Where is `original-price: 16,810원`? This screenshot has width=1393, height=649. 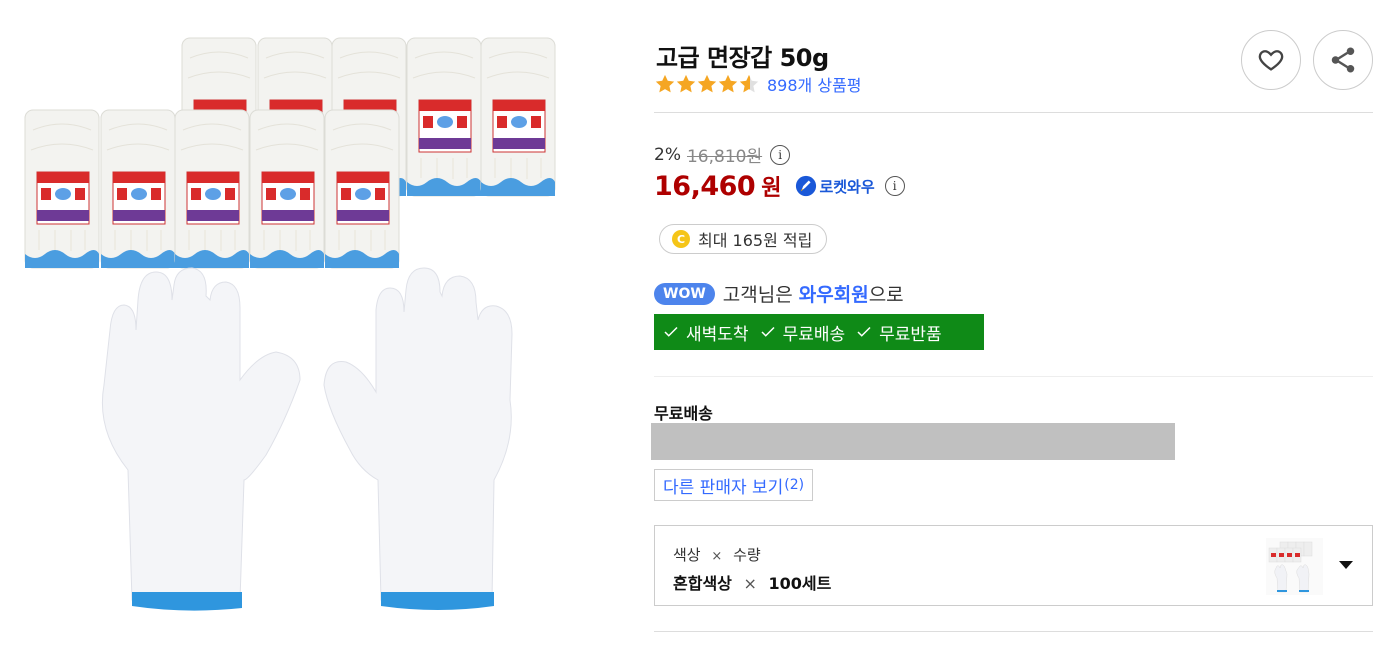
original-price: 16,810원 is located at coordinates (724, 157).